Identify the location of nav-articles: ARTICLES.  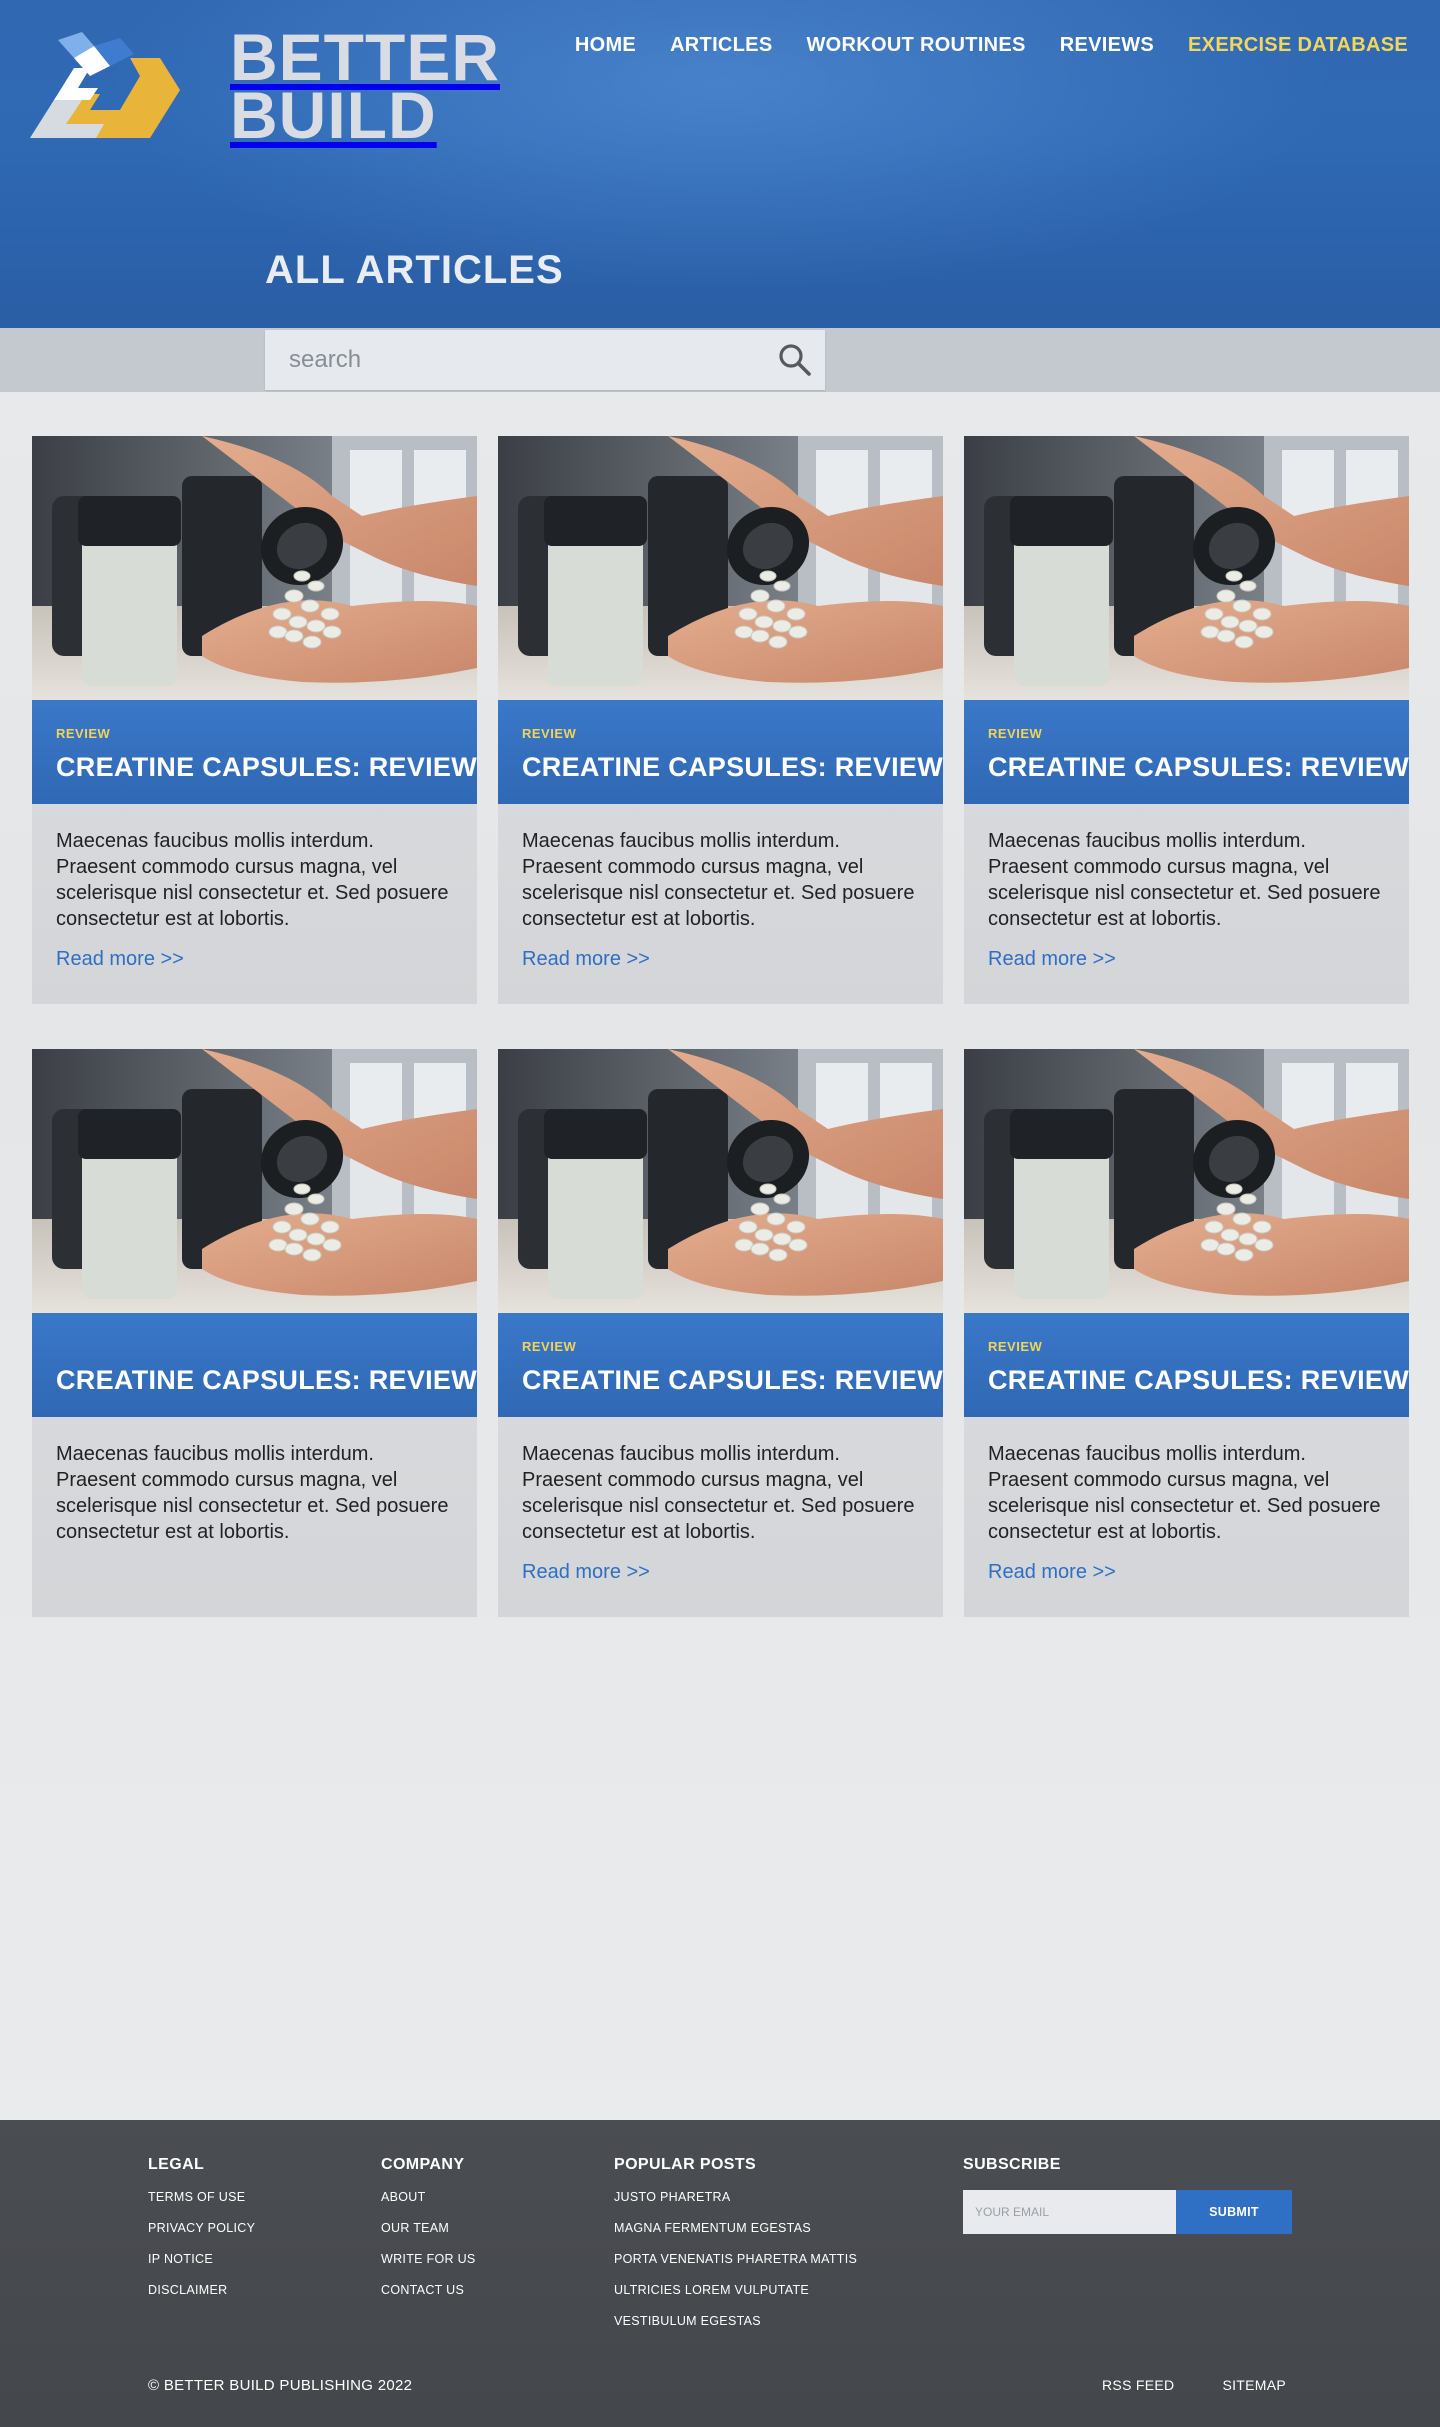
(721, 45).